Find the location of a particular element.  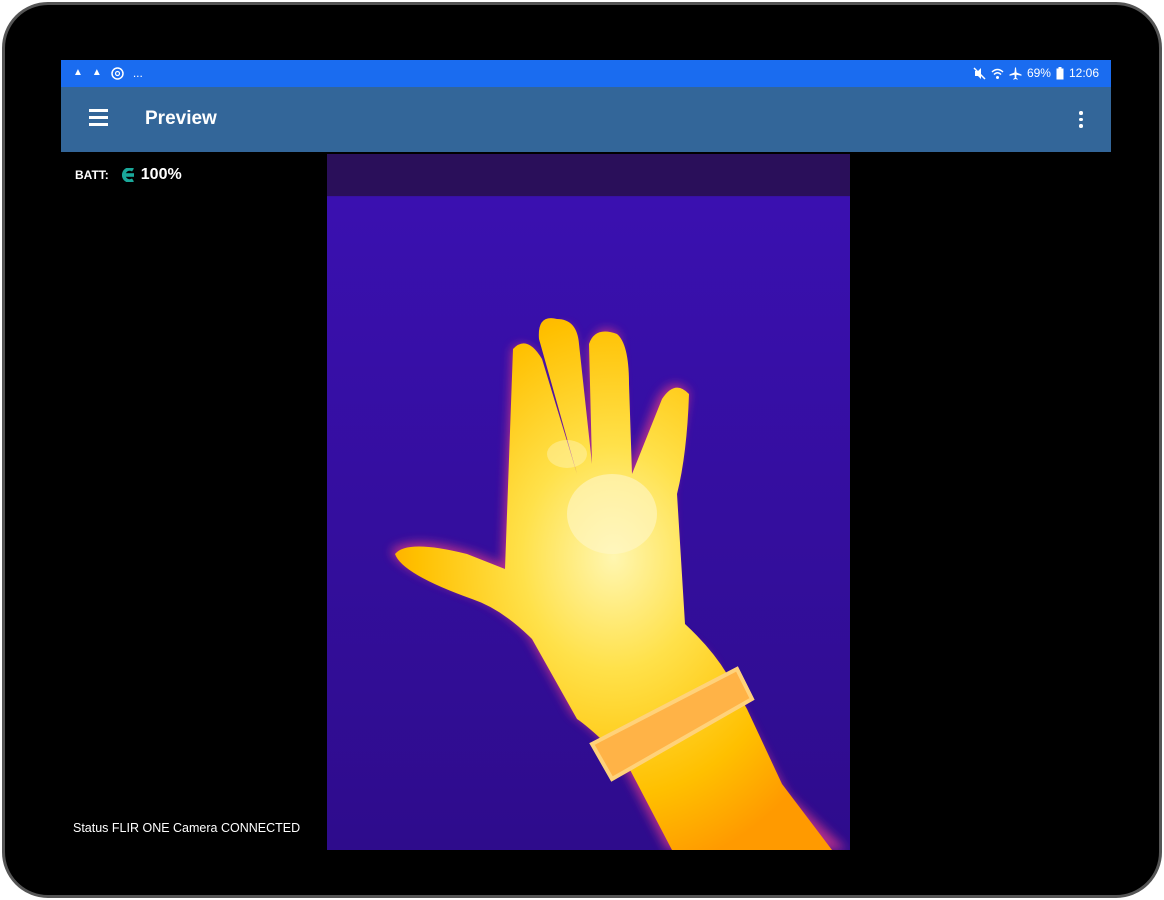

battery-percent: 69% is located at coordinates (1038, 73).